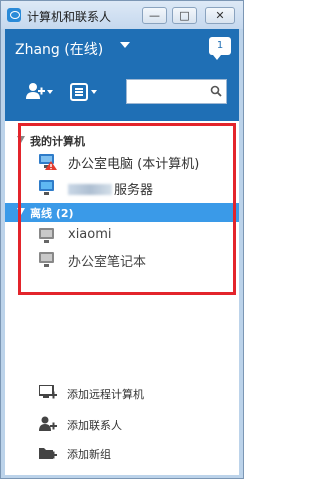  I want to click on action-label: 添加新组, so click(89, 454).